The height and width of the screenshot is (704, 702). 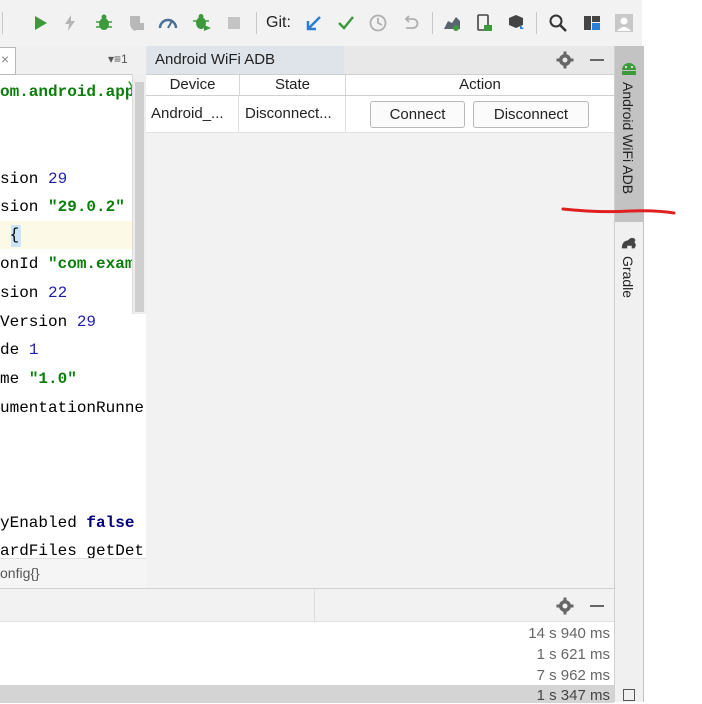 What do you see at coordinates (34, 179) in the screenshot?
I see `code-line: sion 29` at bounding box center [34, 179].